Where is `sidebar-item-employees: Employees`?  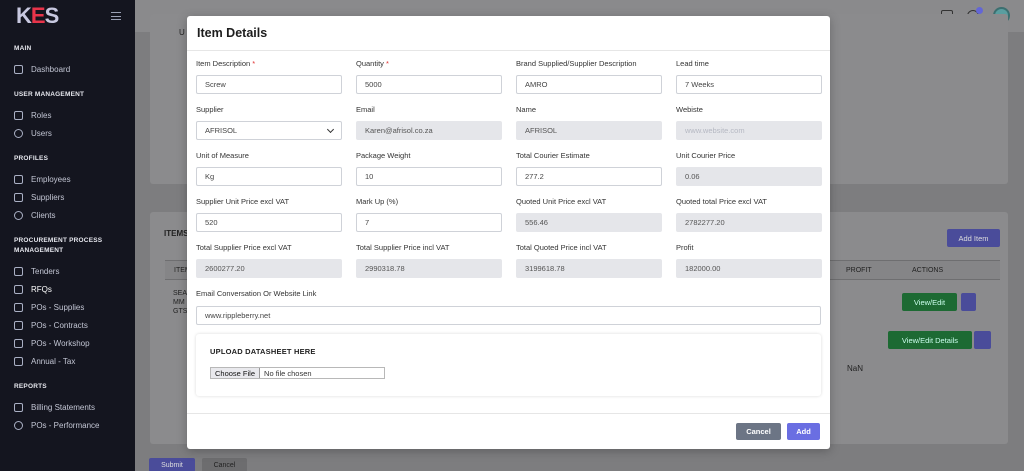
sidebar-item-employees: Employees is located at coordinates (74, 179).